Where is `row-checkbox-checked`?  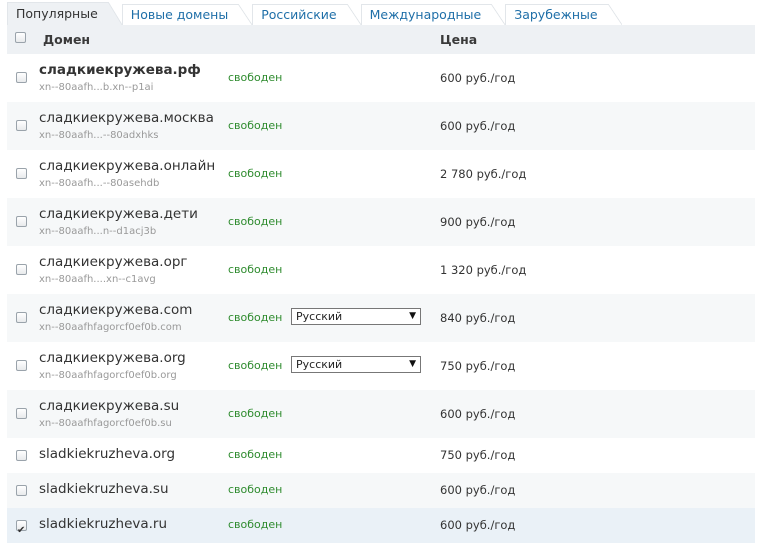 row-checkbox-checked is located at coordinates (21, 525).